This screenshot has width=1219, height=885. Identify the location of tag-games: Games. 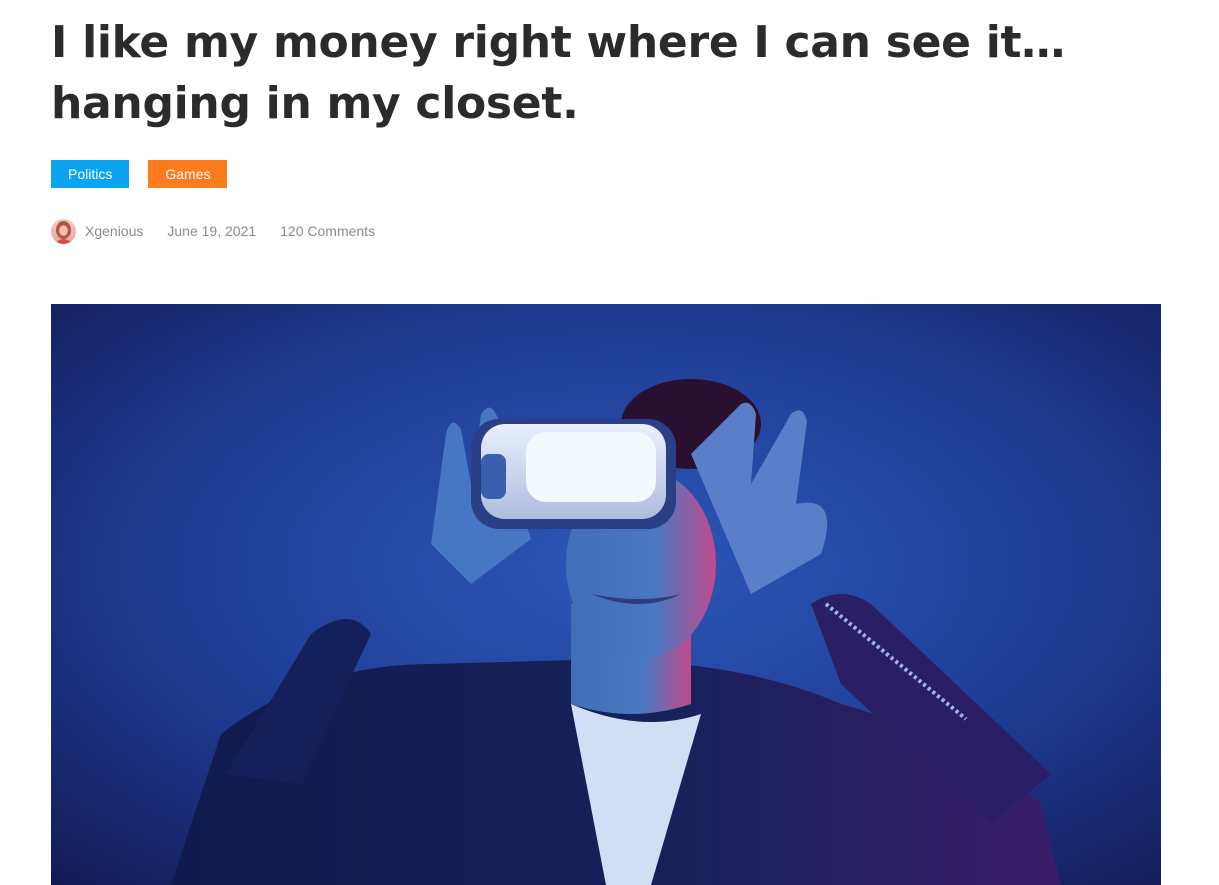
(188, 174).